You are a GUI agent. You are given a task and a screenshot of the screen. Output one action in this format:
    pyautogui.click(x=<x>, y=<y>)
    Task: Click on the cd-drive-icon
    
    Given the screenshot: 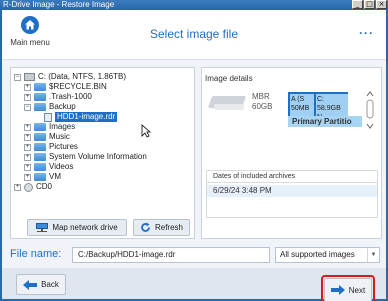 What is the action you would take?
    pyautogui.click(x=28, y=187)
    